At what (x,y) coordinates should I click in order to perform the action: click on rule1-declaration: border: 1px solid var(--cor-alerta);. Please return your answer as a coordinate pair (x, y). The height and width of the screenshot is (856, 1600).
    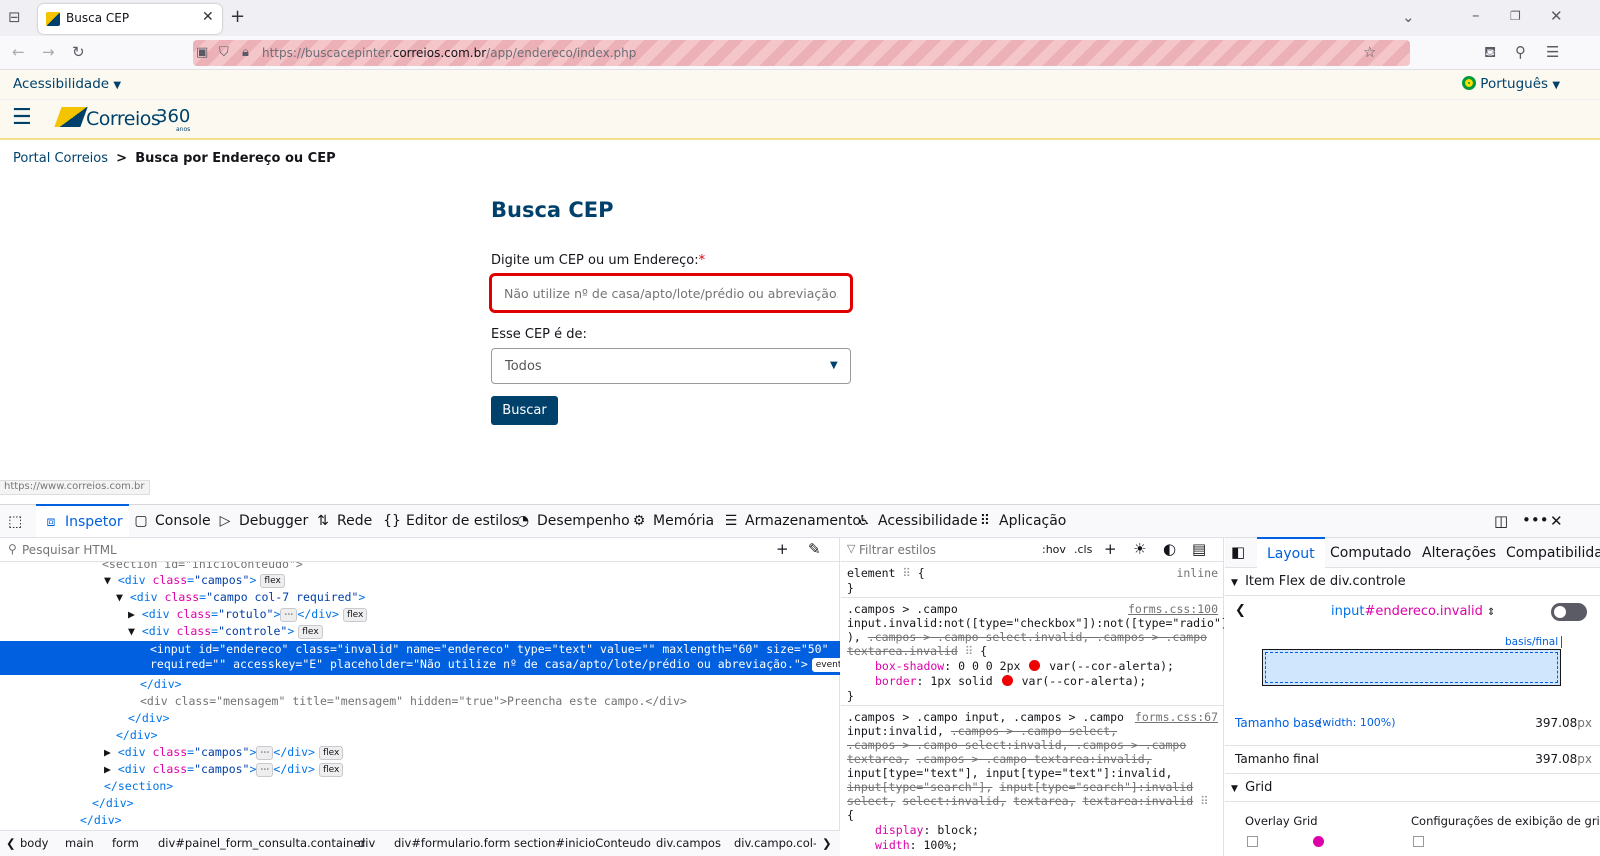
    Looking at the image, I should click on (1010, 681).